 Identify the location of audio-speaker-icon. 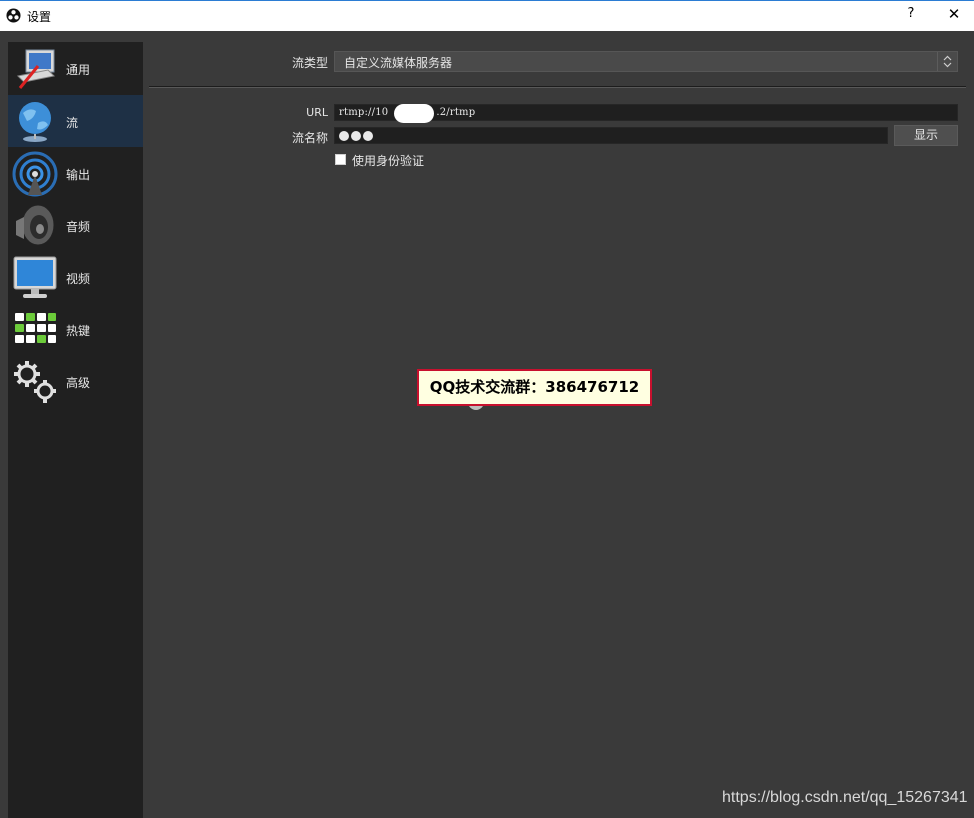
(35, 225).